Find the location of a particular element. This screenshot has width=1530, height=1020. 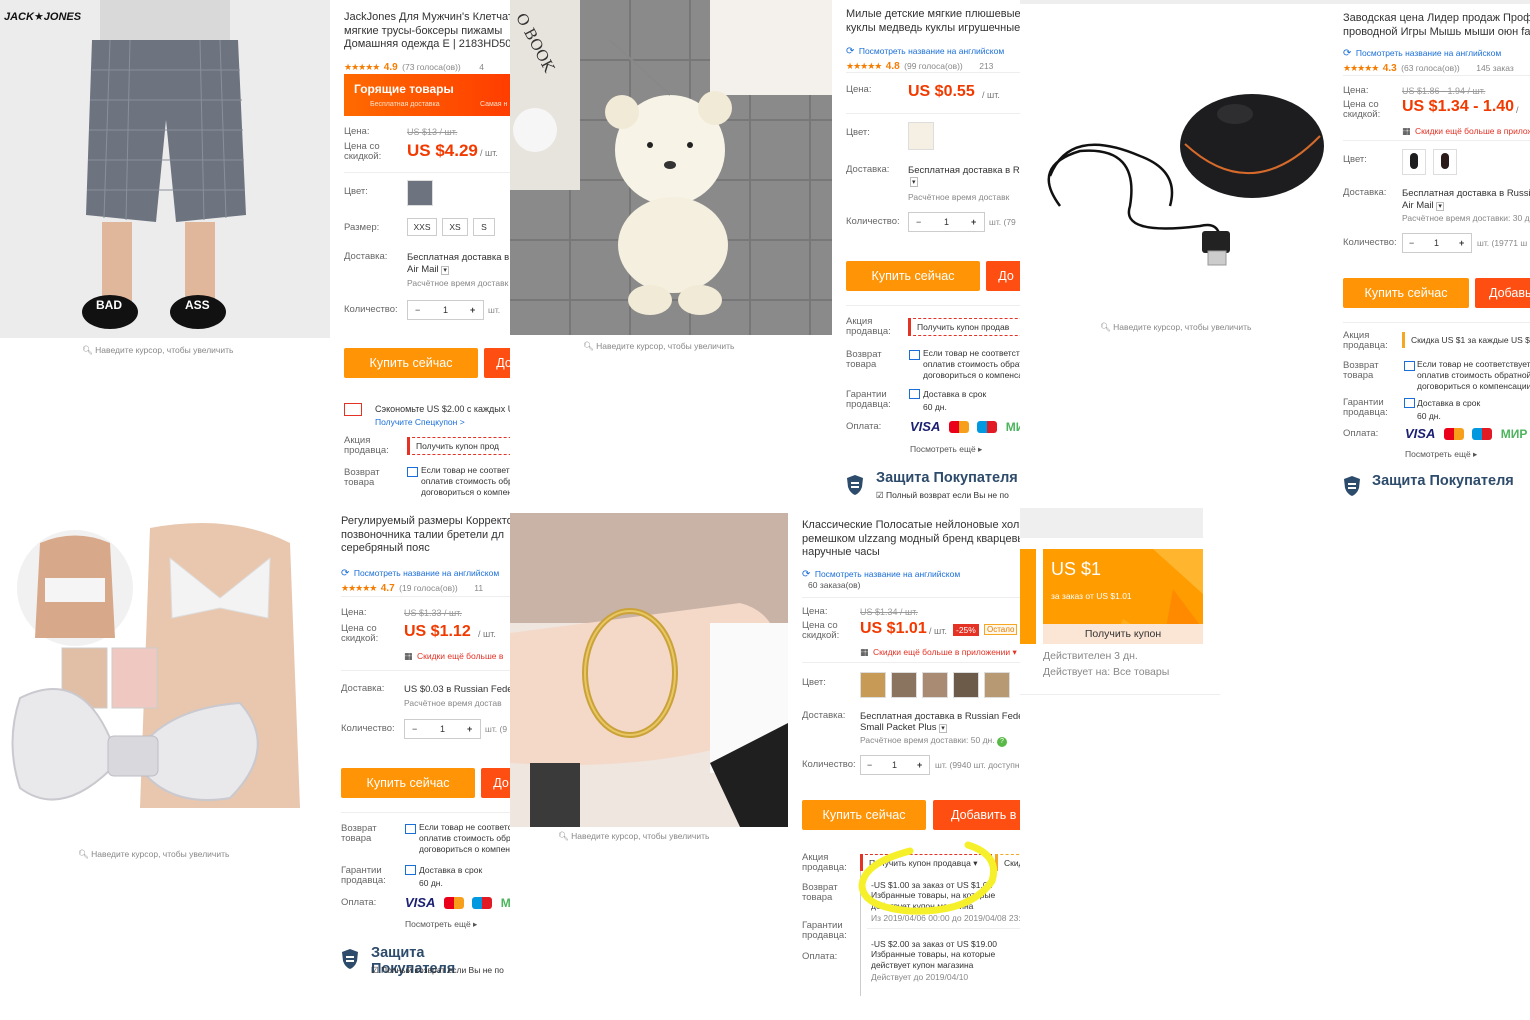

qty-label: Количество: is located at coordinates (371, 309).